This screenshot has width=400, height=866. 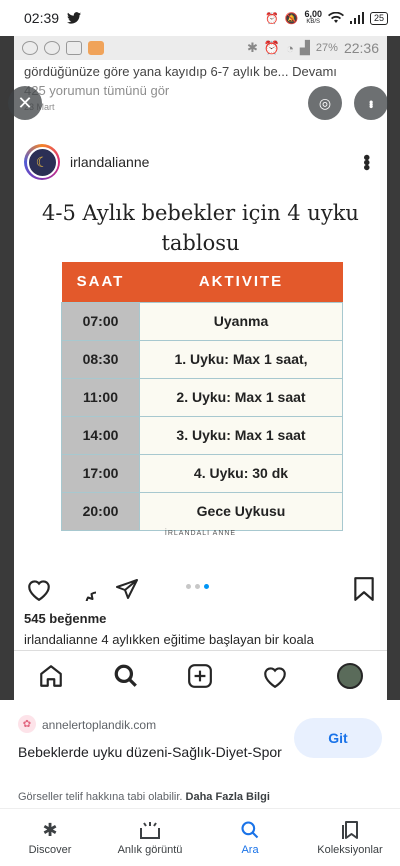 I want to click on table-row: 20:00 Gece Uykusu, so click(x=202, y=511).